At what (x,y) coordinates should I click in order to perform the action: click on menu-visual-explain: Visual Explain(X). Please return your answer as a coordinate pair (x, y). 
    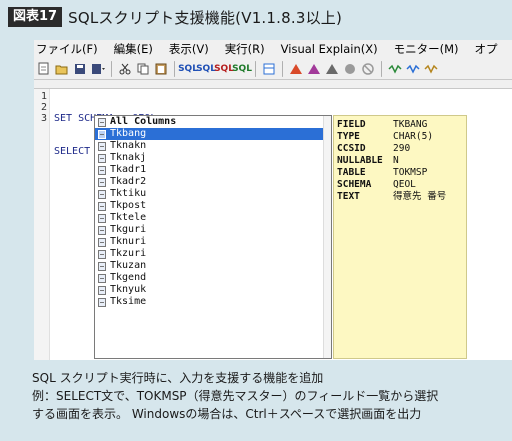
    Looking at the image, I should click on (329, 49).